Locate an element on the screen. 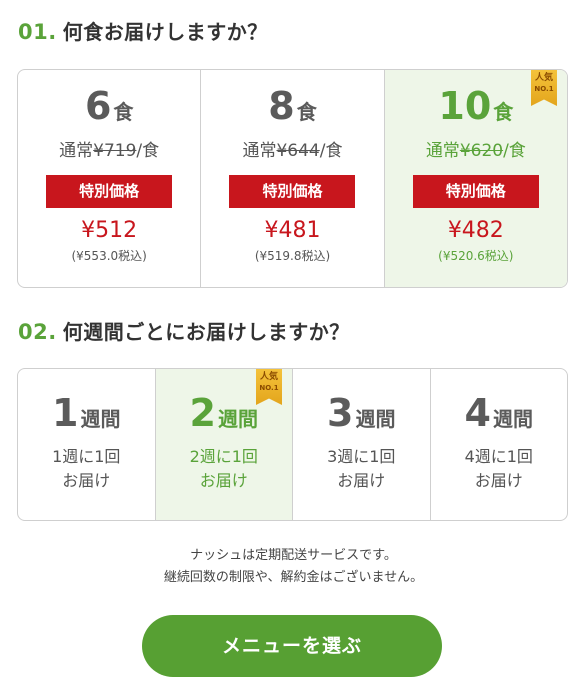  tax-included-price: (¥553.0税込) is located at coordinates (109, 256).